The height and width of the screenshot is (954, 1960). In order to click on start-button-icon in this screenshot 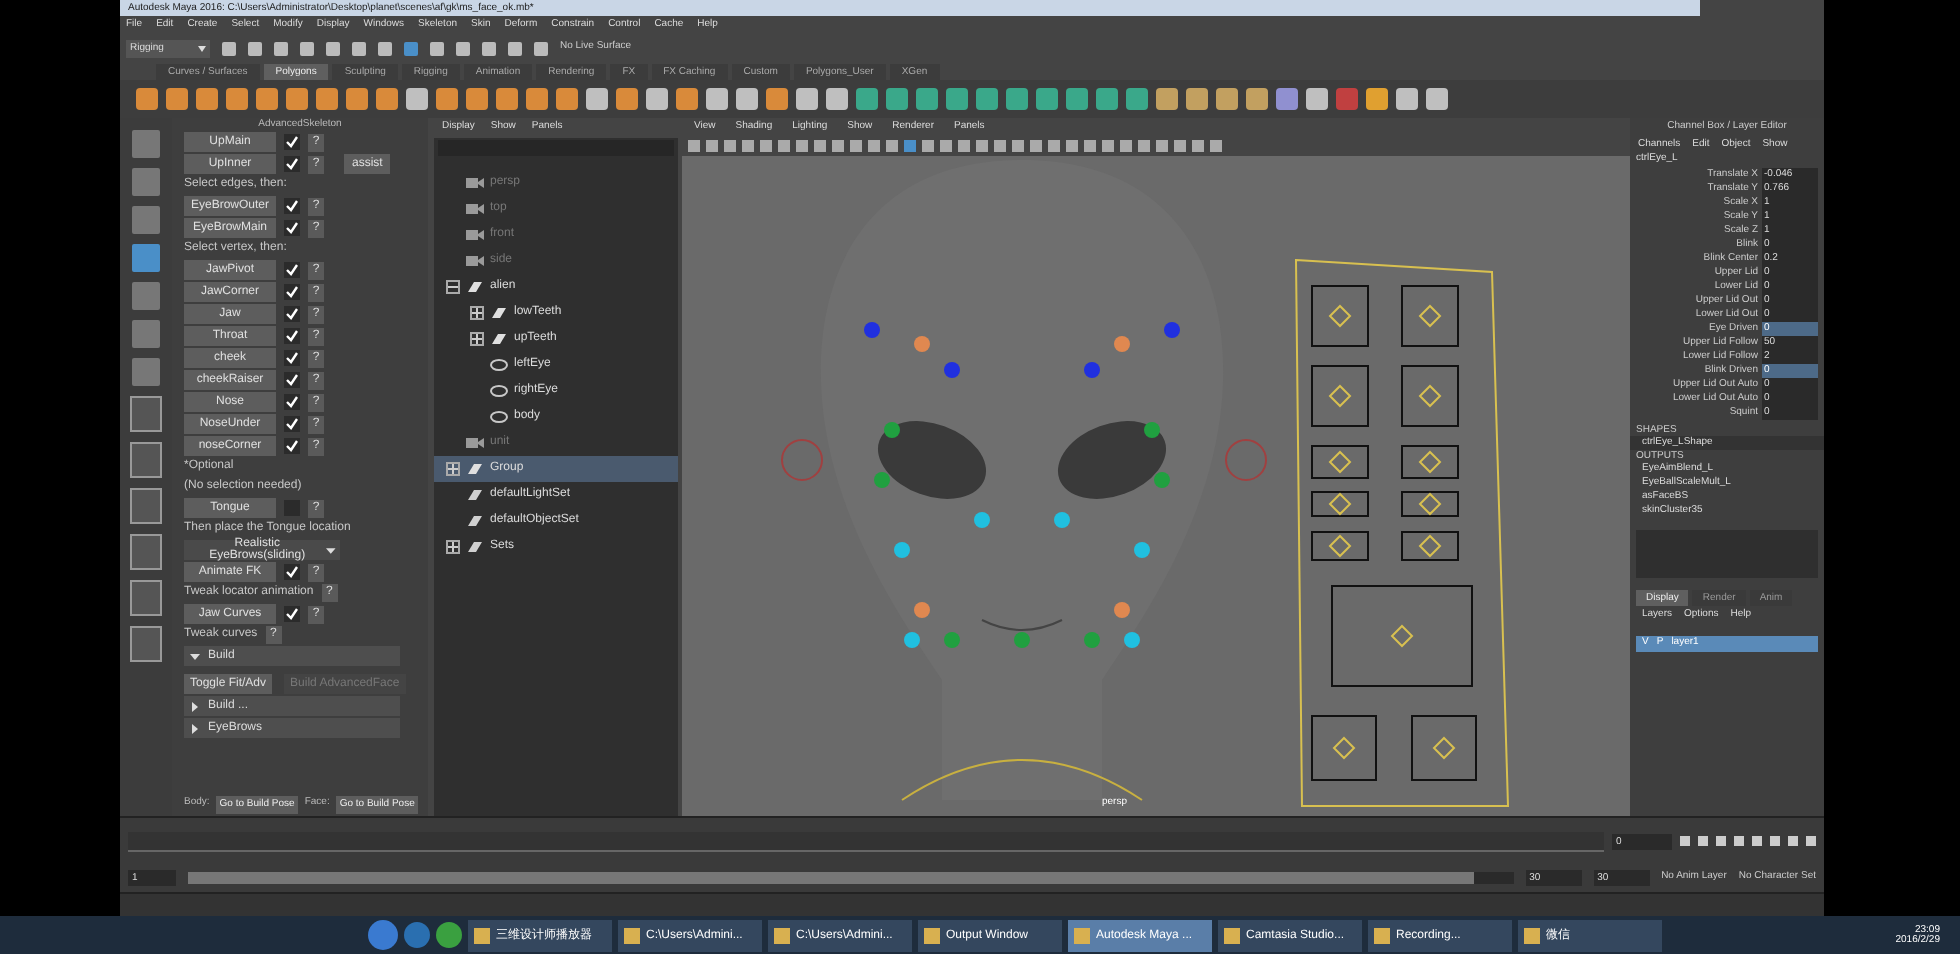, I will do `click(383, 935)`.